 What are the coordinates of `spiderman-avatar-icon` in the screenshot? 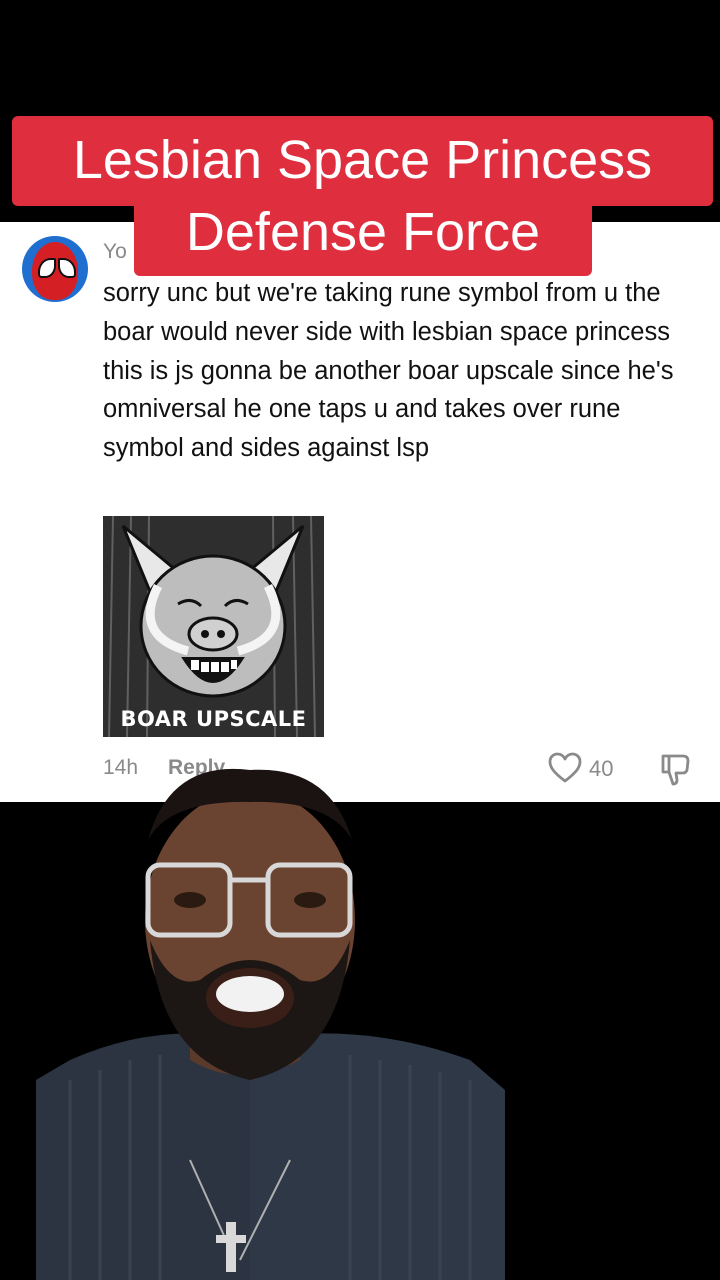 It's located at (55, 269).